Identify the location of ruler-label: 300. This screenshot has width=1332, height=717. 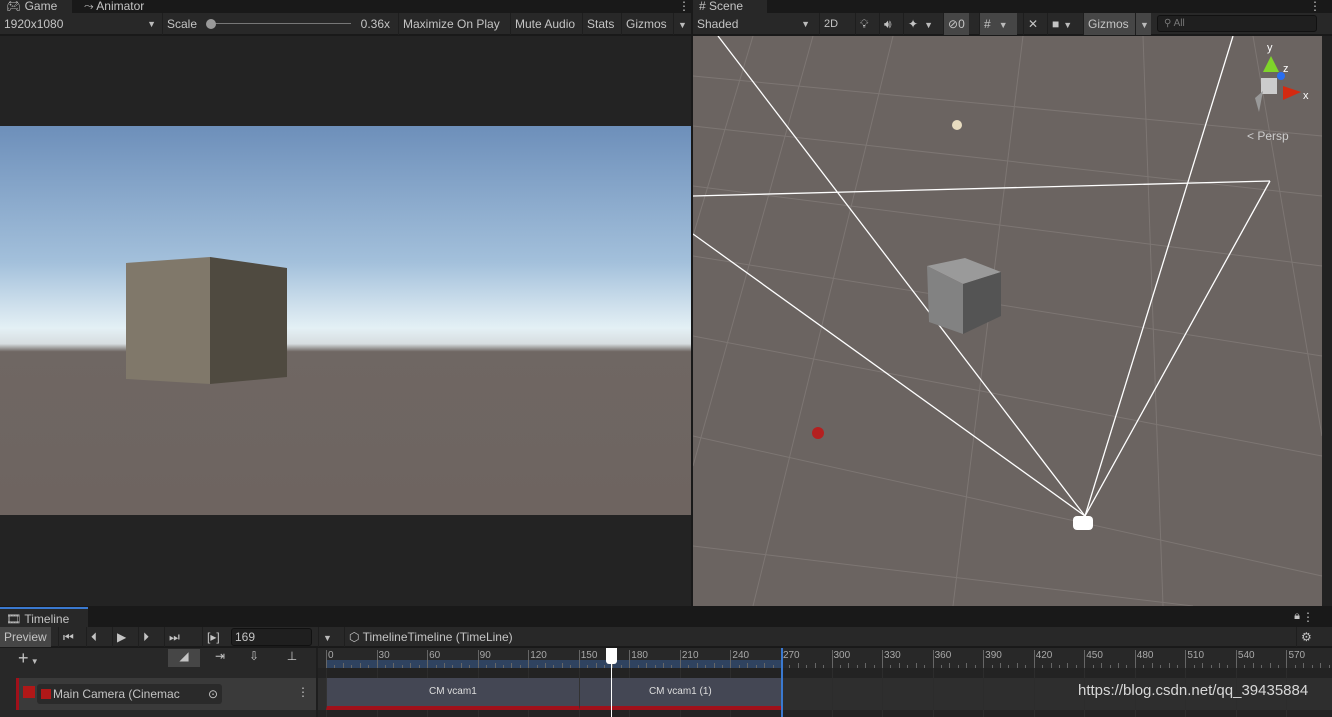
(842, 655).